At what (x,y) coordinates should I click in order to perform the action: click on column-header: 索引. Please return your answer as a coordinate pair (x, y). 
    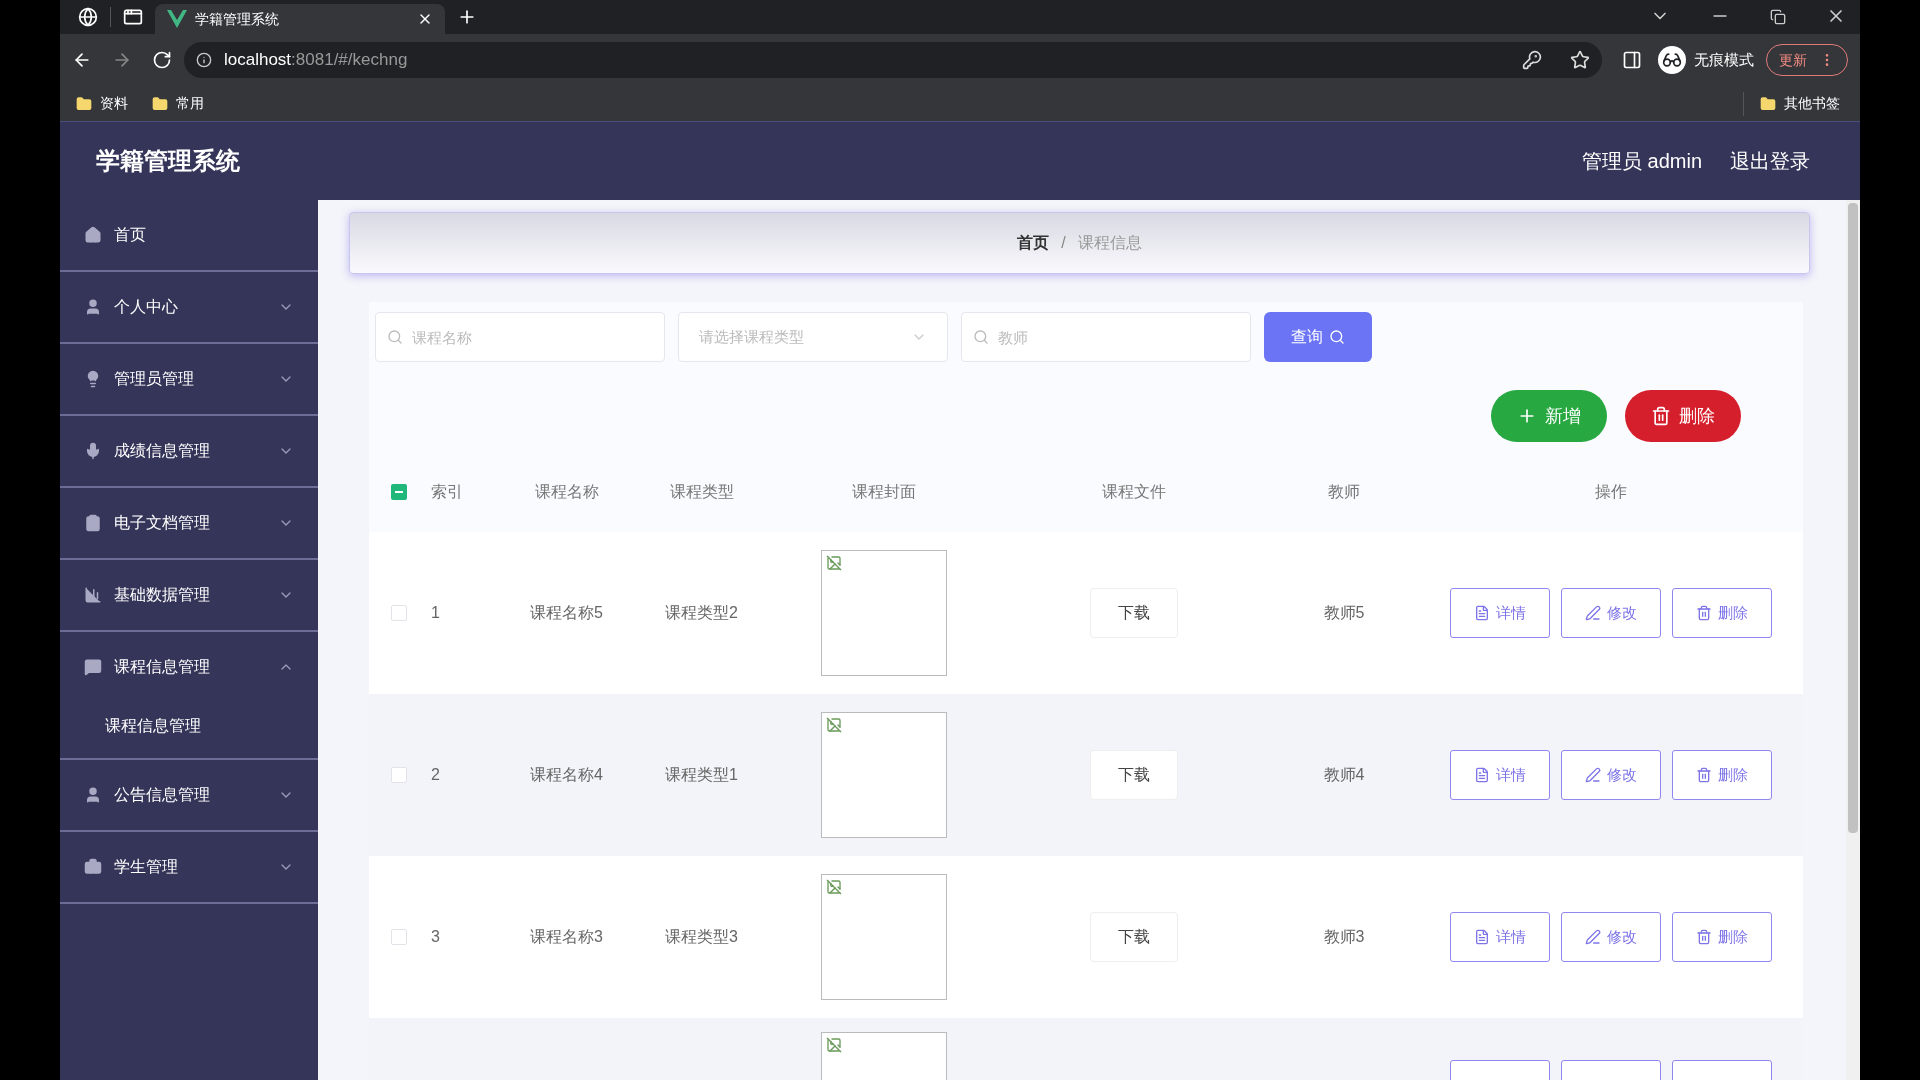
    Looking at the image, I should click on (447, 492).